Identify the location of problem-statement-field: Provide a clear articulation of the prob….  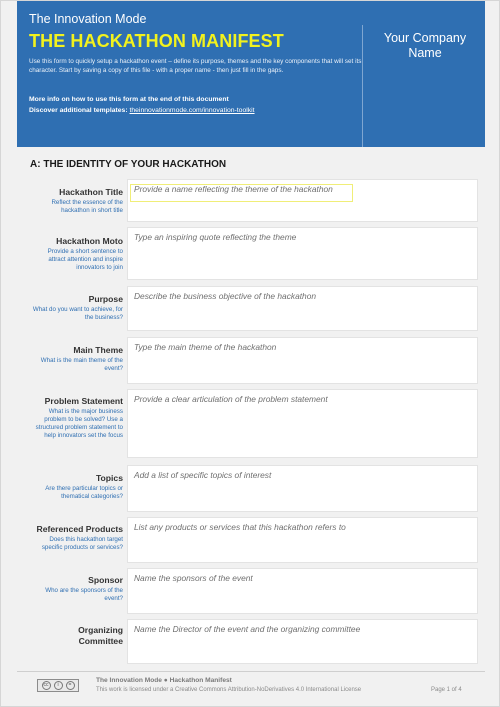
(302, 423).